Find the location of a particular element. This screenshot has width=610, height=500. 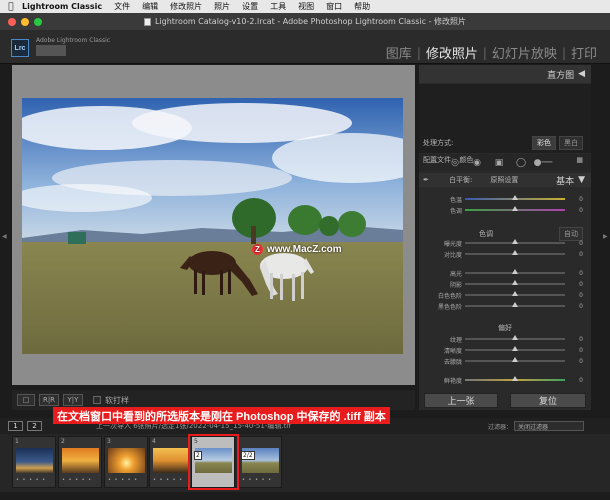

vibrance-value: 0 is located at coordinates (581, 380).